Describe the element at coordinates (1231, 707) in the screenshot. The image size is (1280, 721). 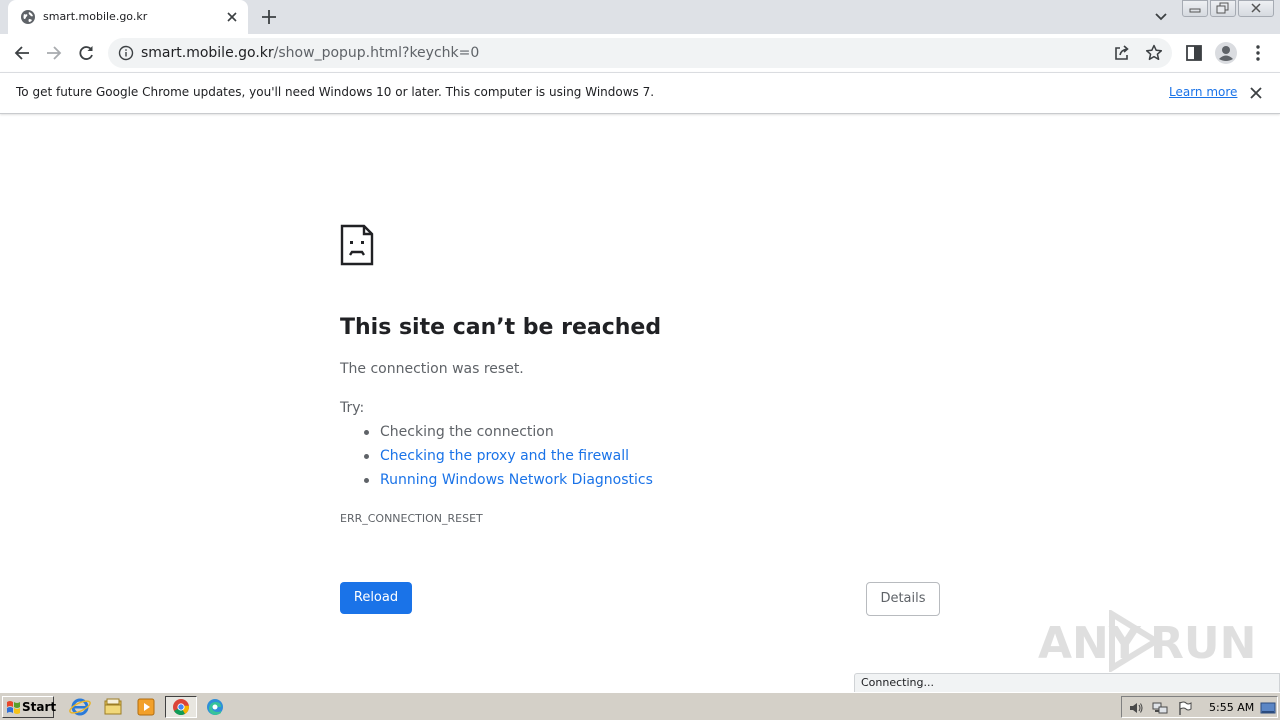
I see `taskbar-clock: 5:55 AM` at that location.